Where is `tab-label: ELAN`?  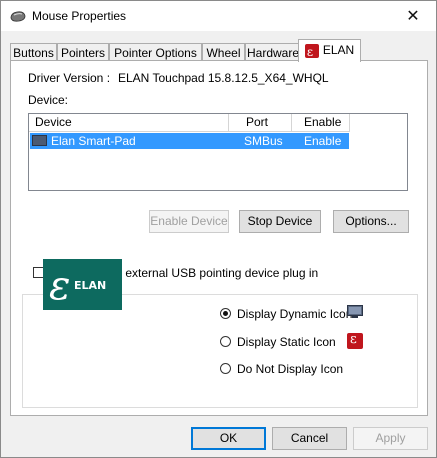 tab-label: ELAN is located at coordinates (338, 50).